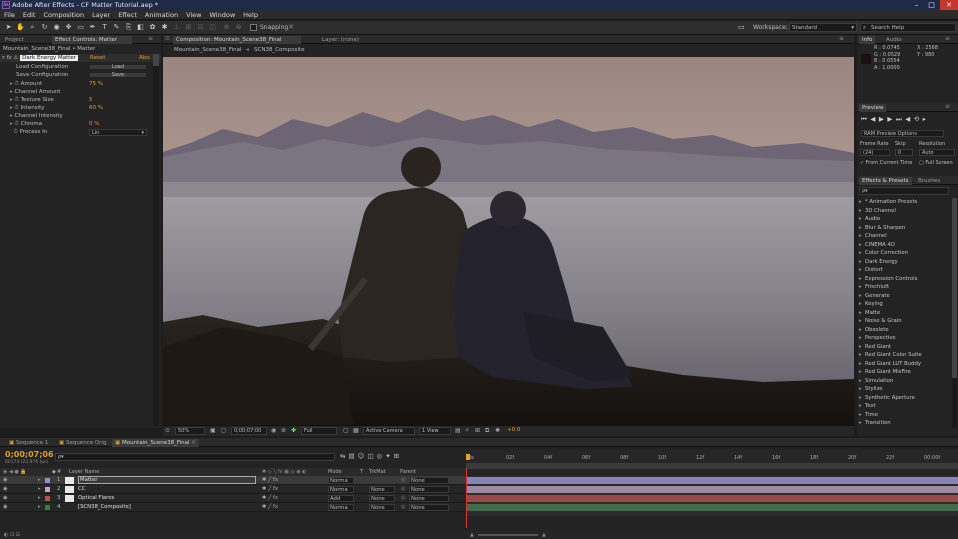 The width and height of the screenshot is (958, 539). Describe the element at coordinates (104, 507) in the screenshot. I see `layer-name: [SCN38_Composite]` at that location.